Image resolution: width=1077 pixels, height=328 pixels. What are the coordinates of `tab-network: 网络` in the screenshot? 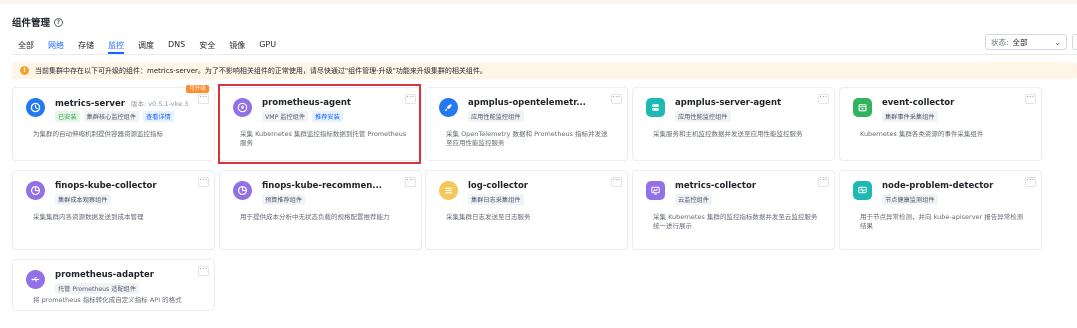 It's located at (56, 46).